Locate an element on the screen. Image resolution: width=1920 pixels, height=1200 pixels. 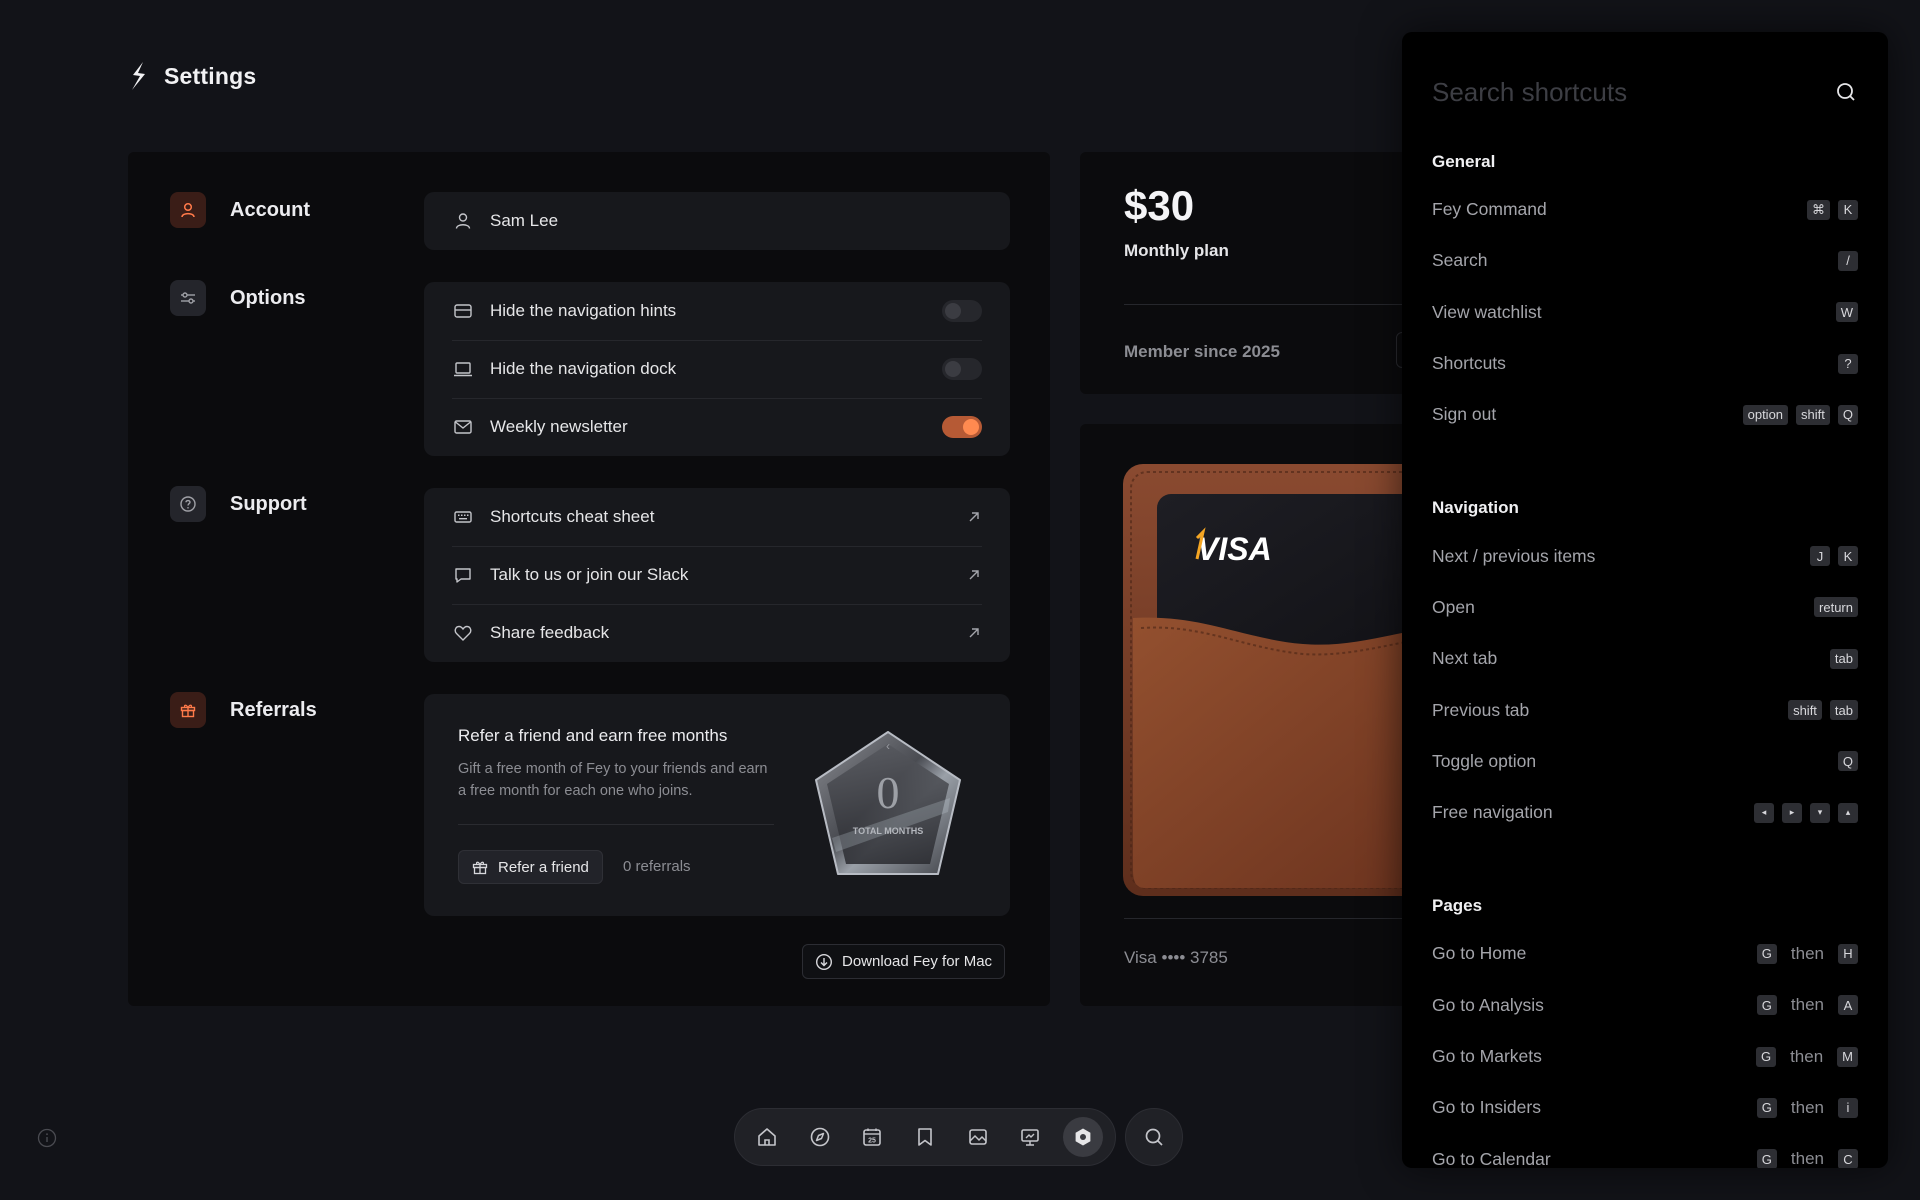
shortcut-row: Go to Insiders Gthen i is located at coordinates (1645, 1107).